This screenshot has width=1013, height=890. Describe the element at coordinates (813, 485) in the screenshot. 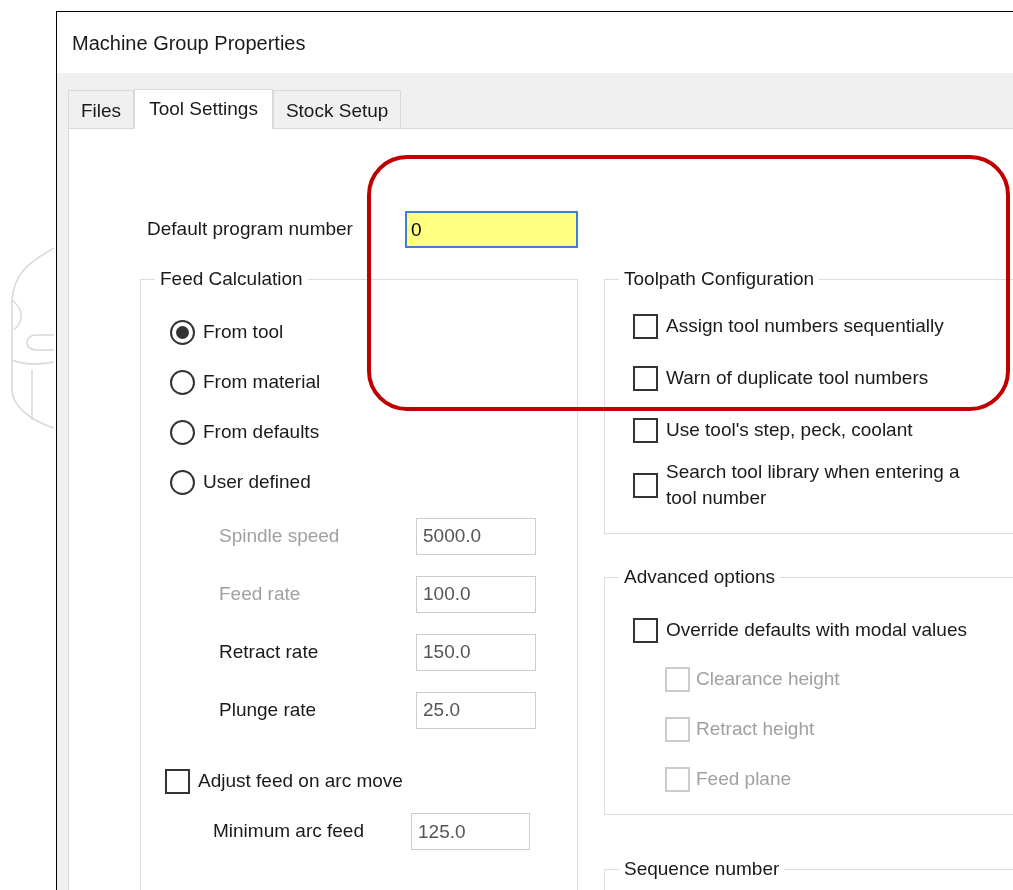

I see `option-label: Search tool library when entering a tool number` at that location.